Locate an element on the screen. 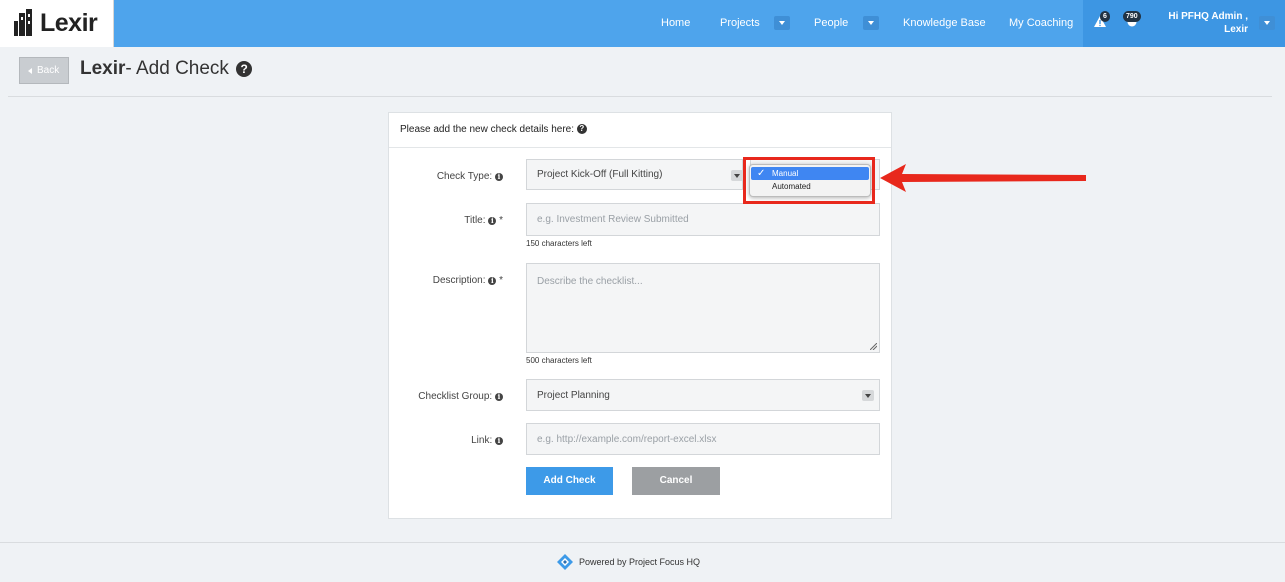 The image size is (1285, 582). description-label: Description: i * is located at coordinates (456, 280).